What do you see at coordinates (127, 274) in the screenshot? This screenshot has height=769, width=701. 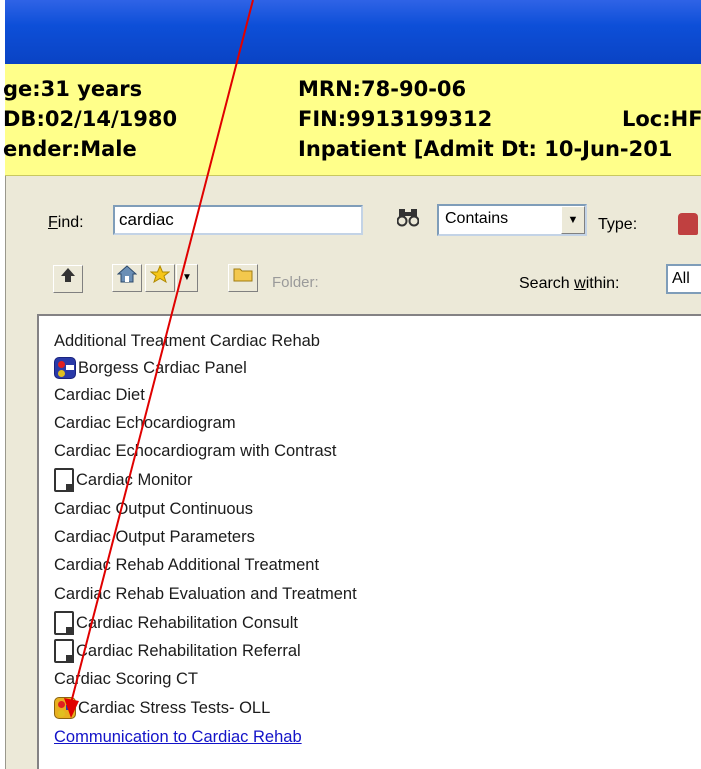 I see `home-icon` at bounding box center [127, 274].